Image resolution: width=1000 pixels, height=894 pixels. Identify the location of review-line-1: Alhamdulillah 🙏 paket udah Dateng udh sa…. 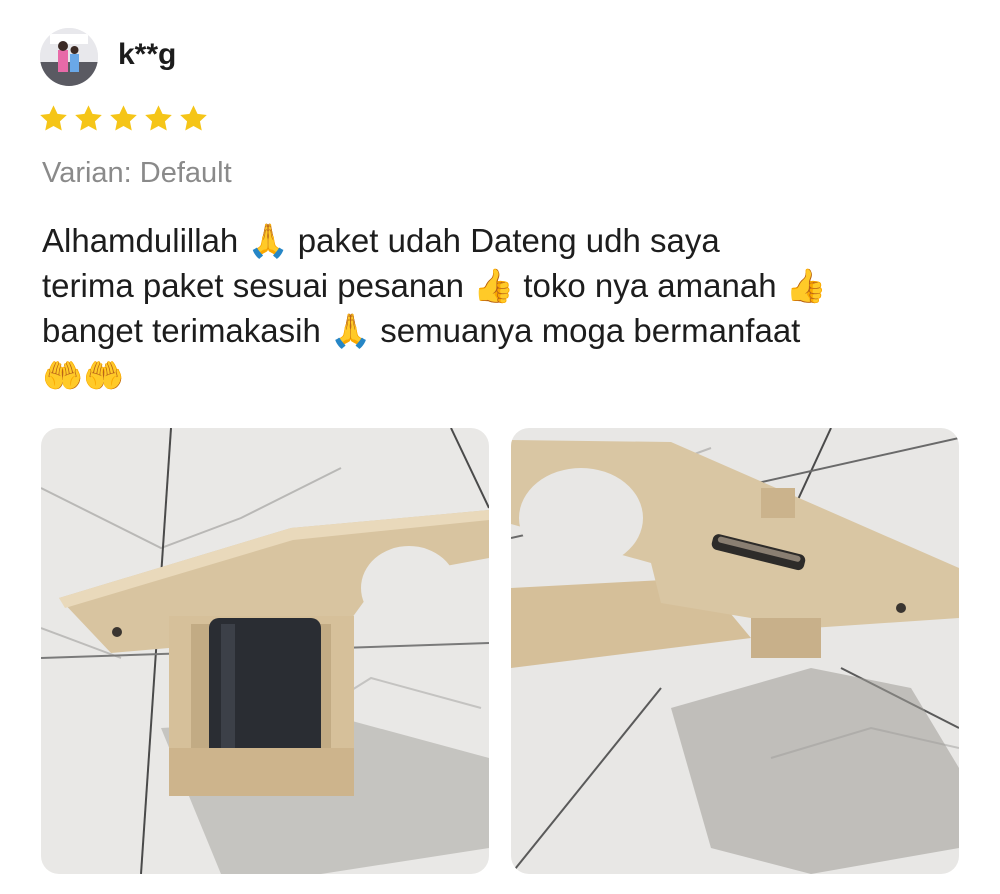
(512, 240).